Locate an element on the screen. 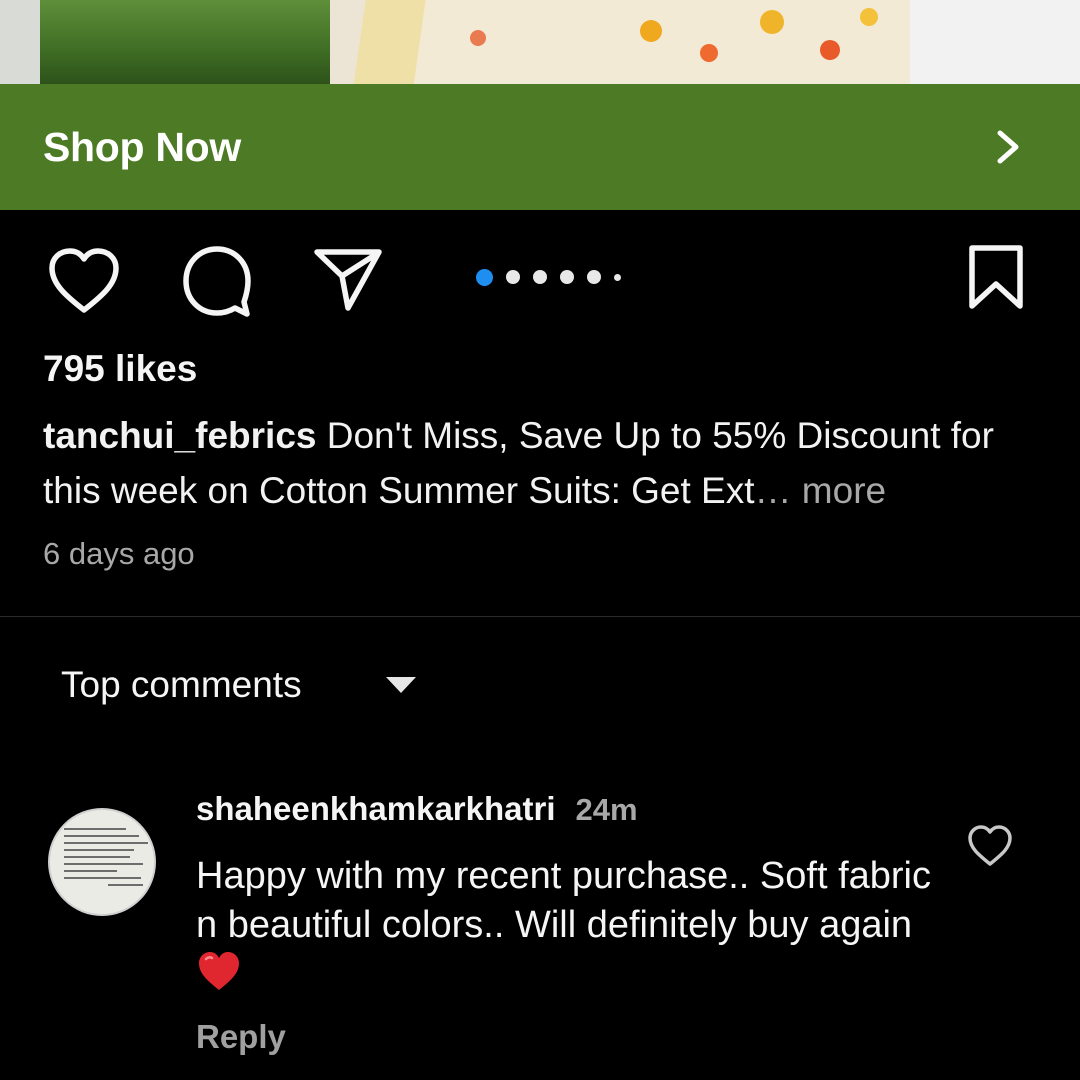  post-actions is located at coordinates (540, 280).